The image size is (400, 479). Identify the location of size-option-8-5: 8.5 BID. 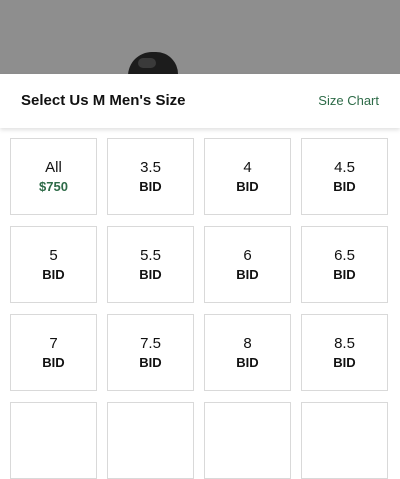
(344, 352).